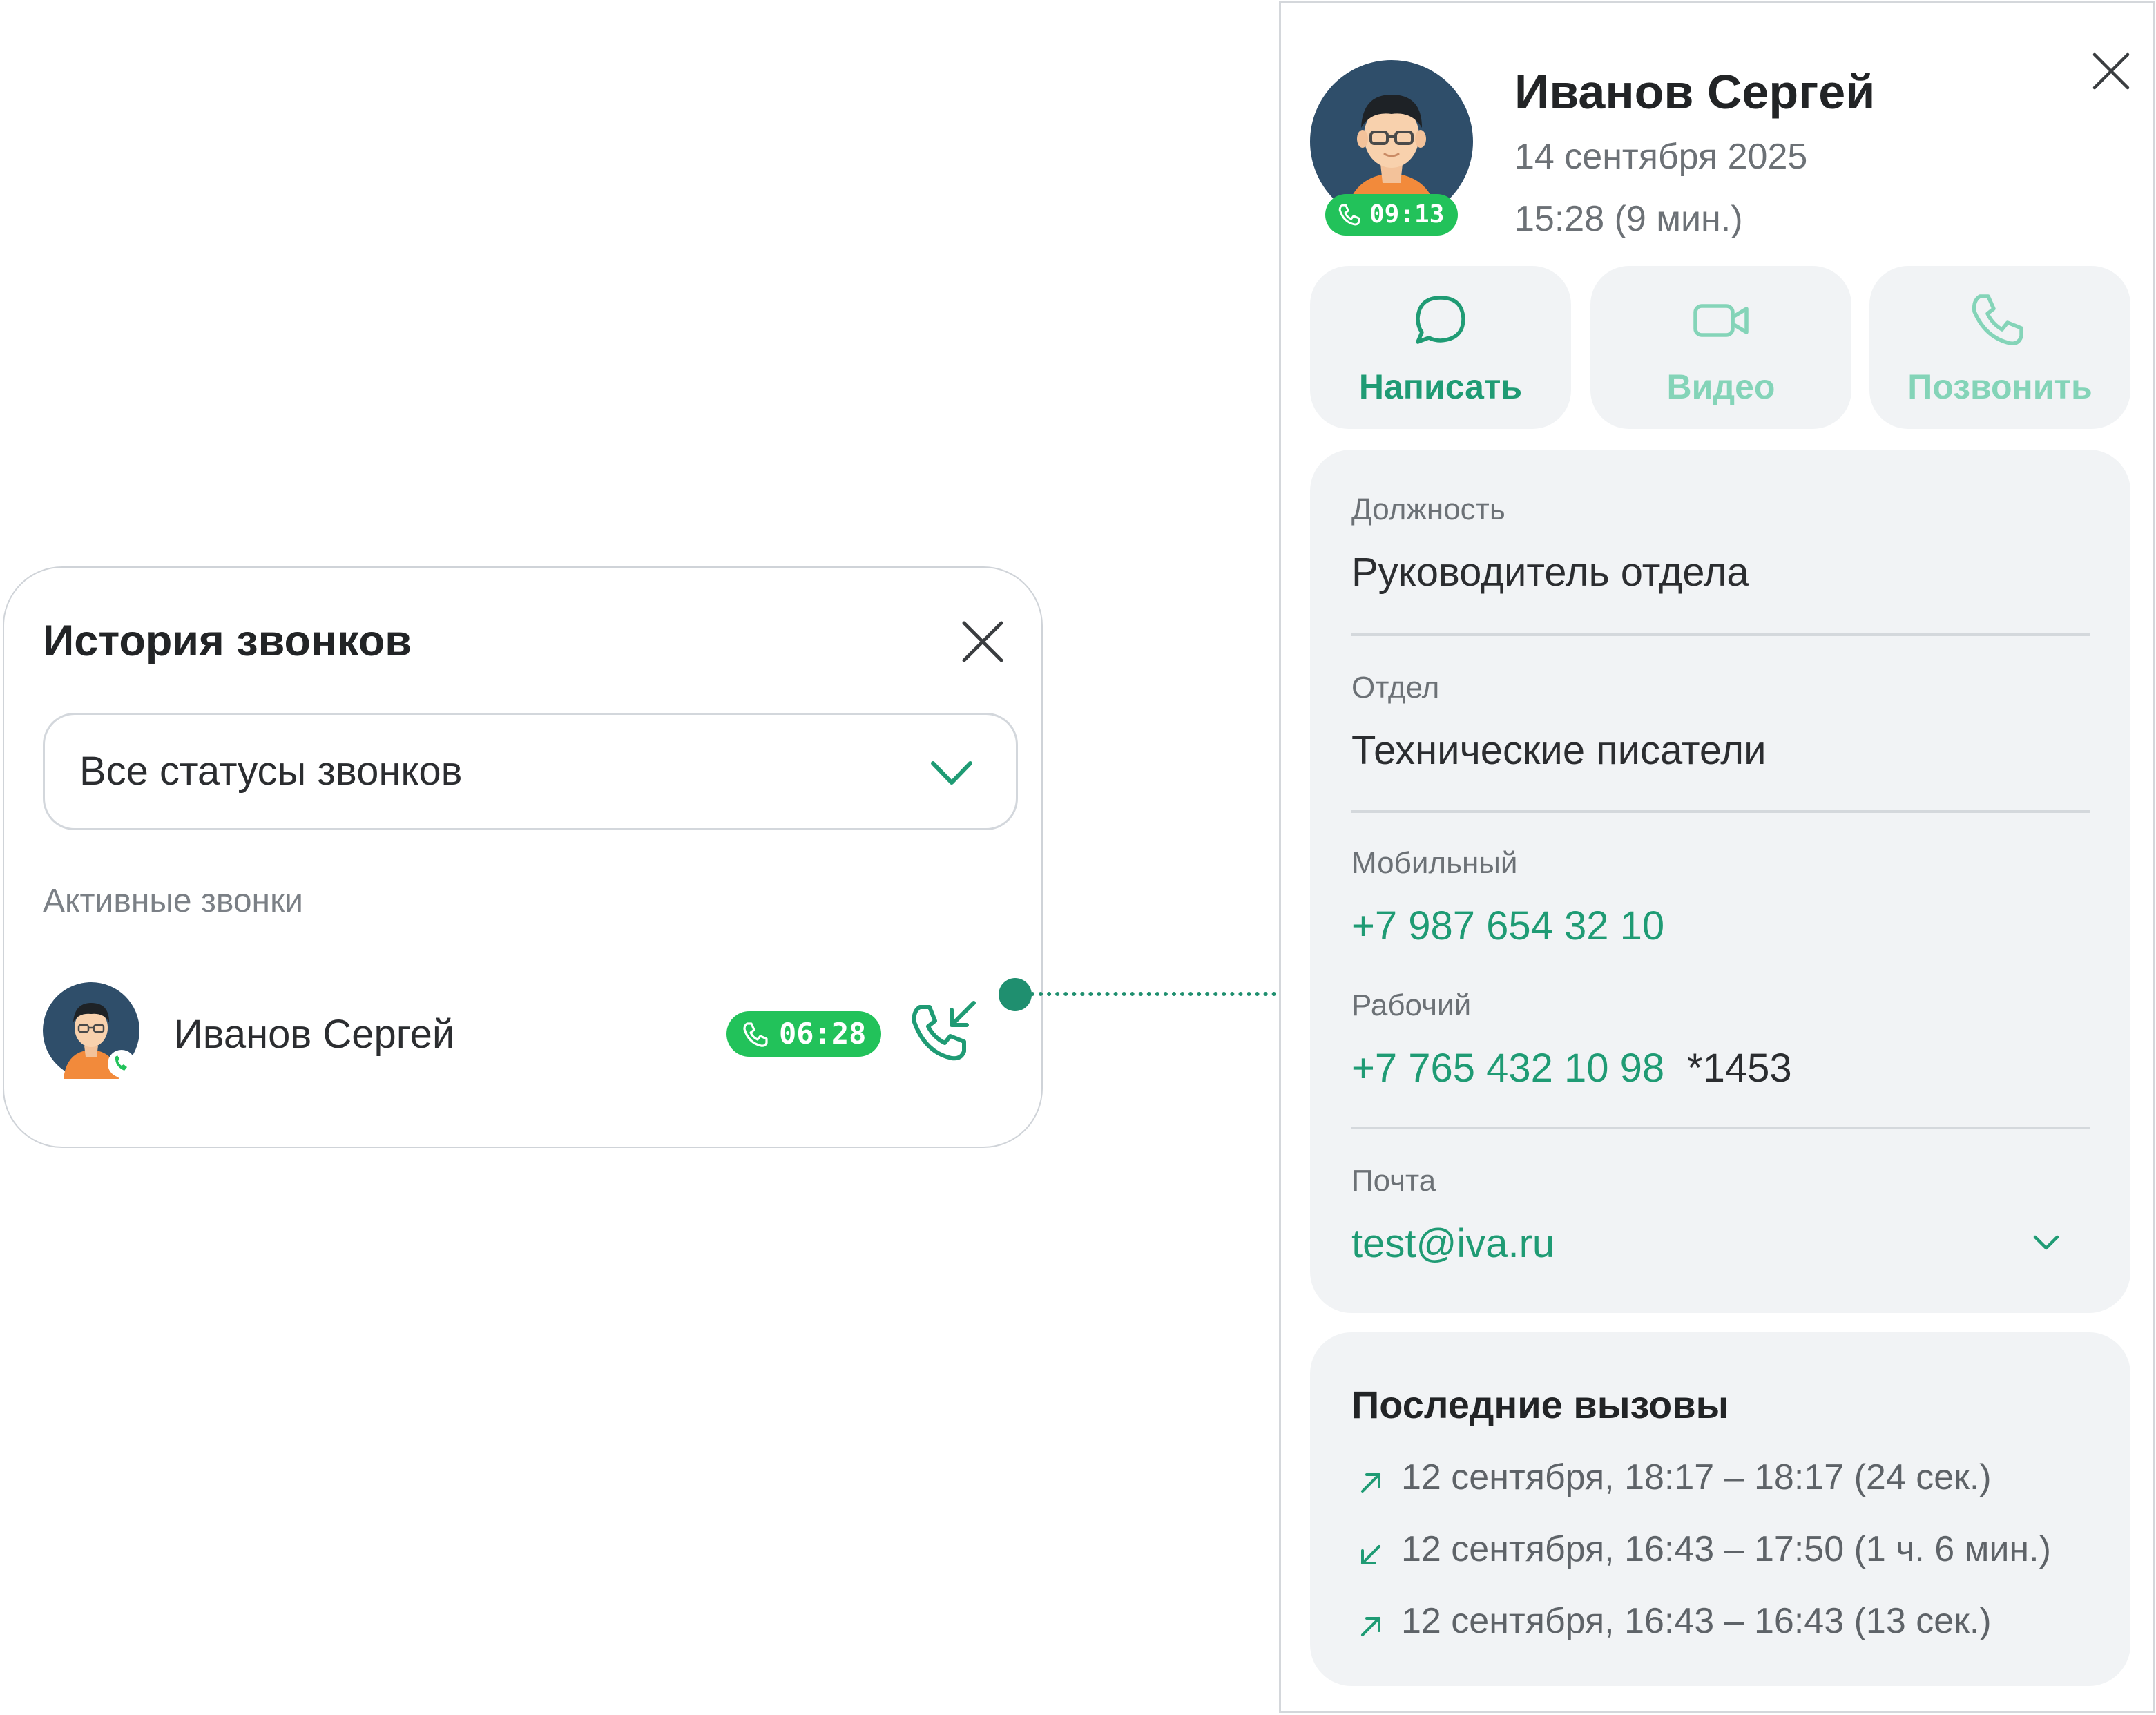 This screenshot has height=1715, width=2156. What do you see at coordinates (1407, 215) in the screenshot?
I see `avatar-call-timer: 09:13` at bounding box center [1407, 215].